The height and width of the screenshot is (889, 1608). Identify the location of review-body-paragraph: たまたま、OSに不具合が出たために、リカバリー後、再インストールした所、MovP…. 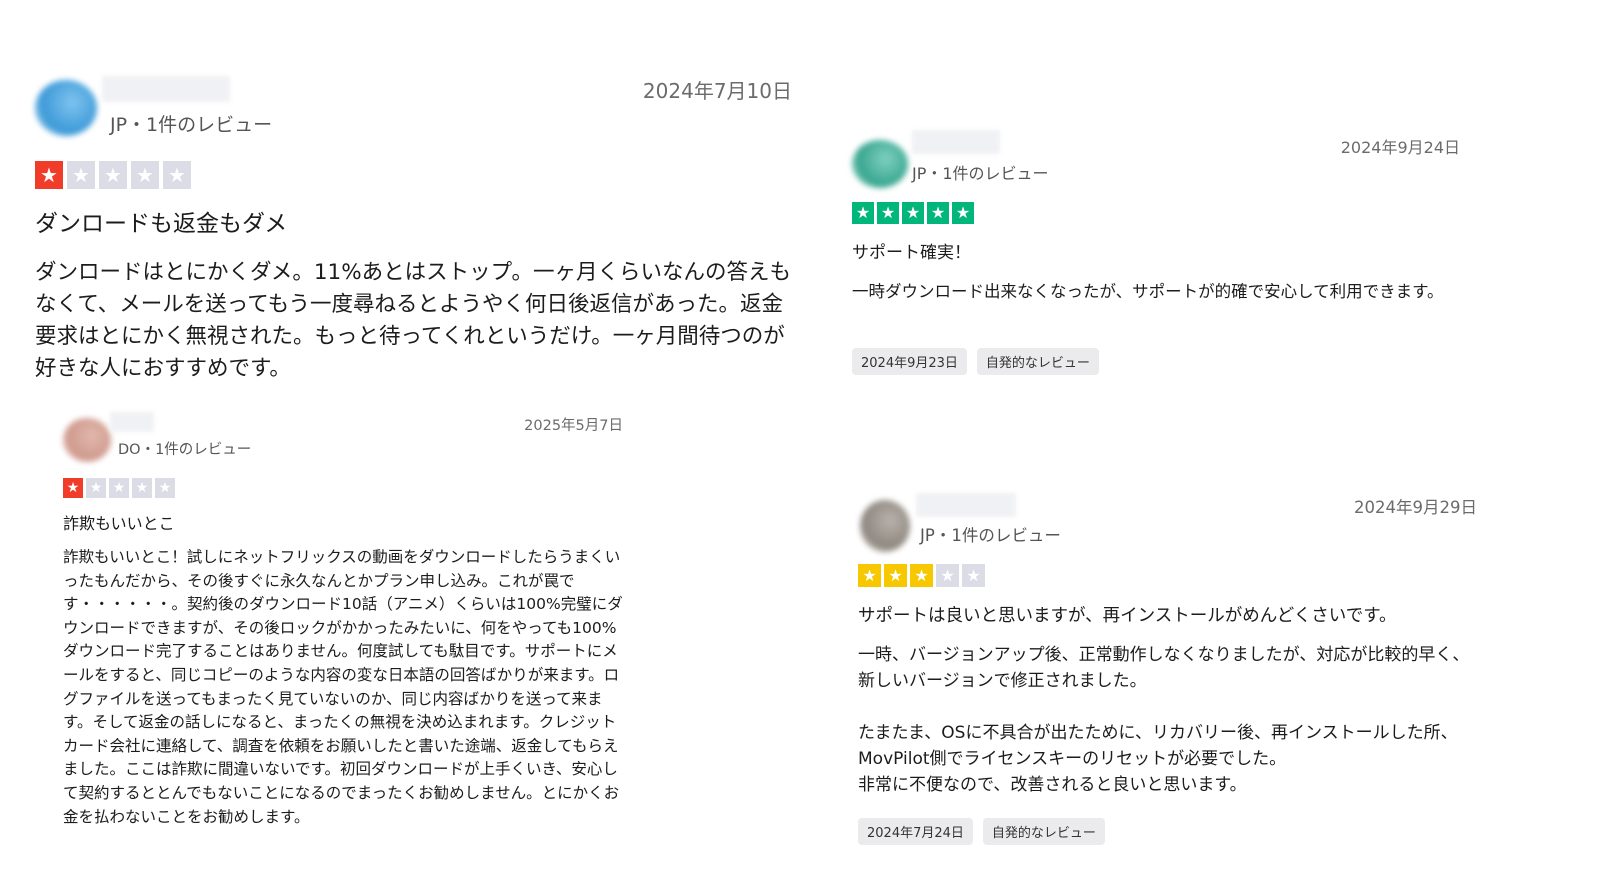
(1158, 759).